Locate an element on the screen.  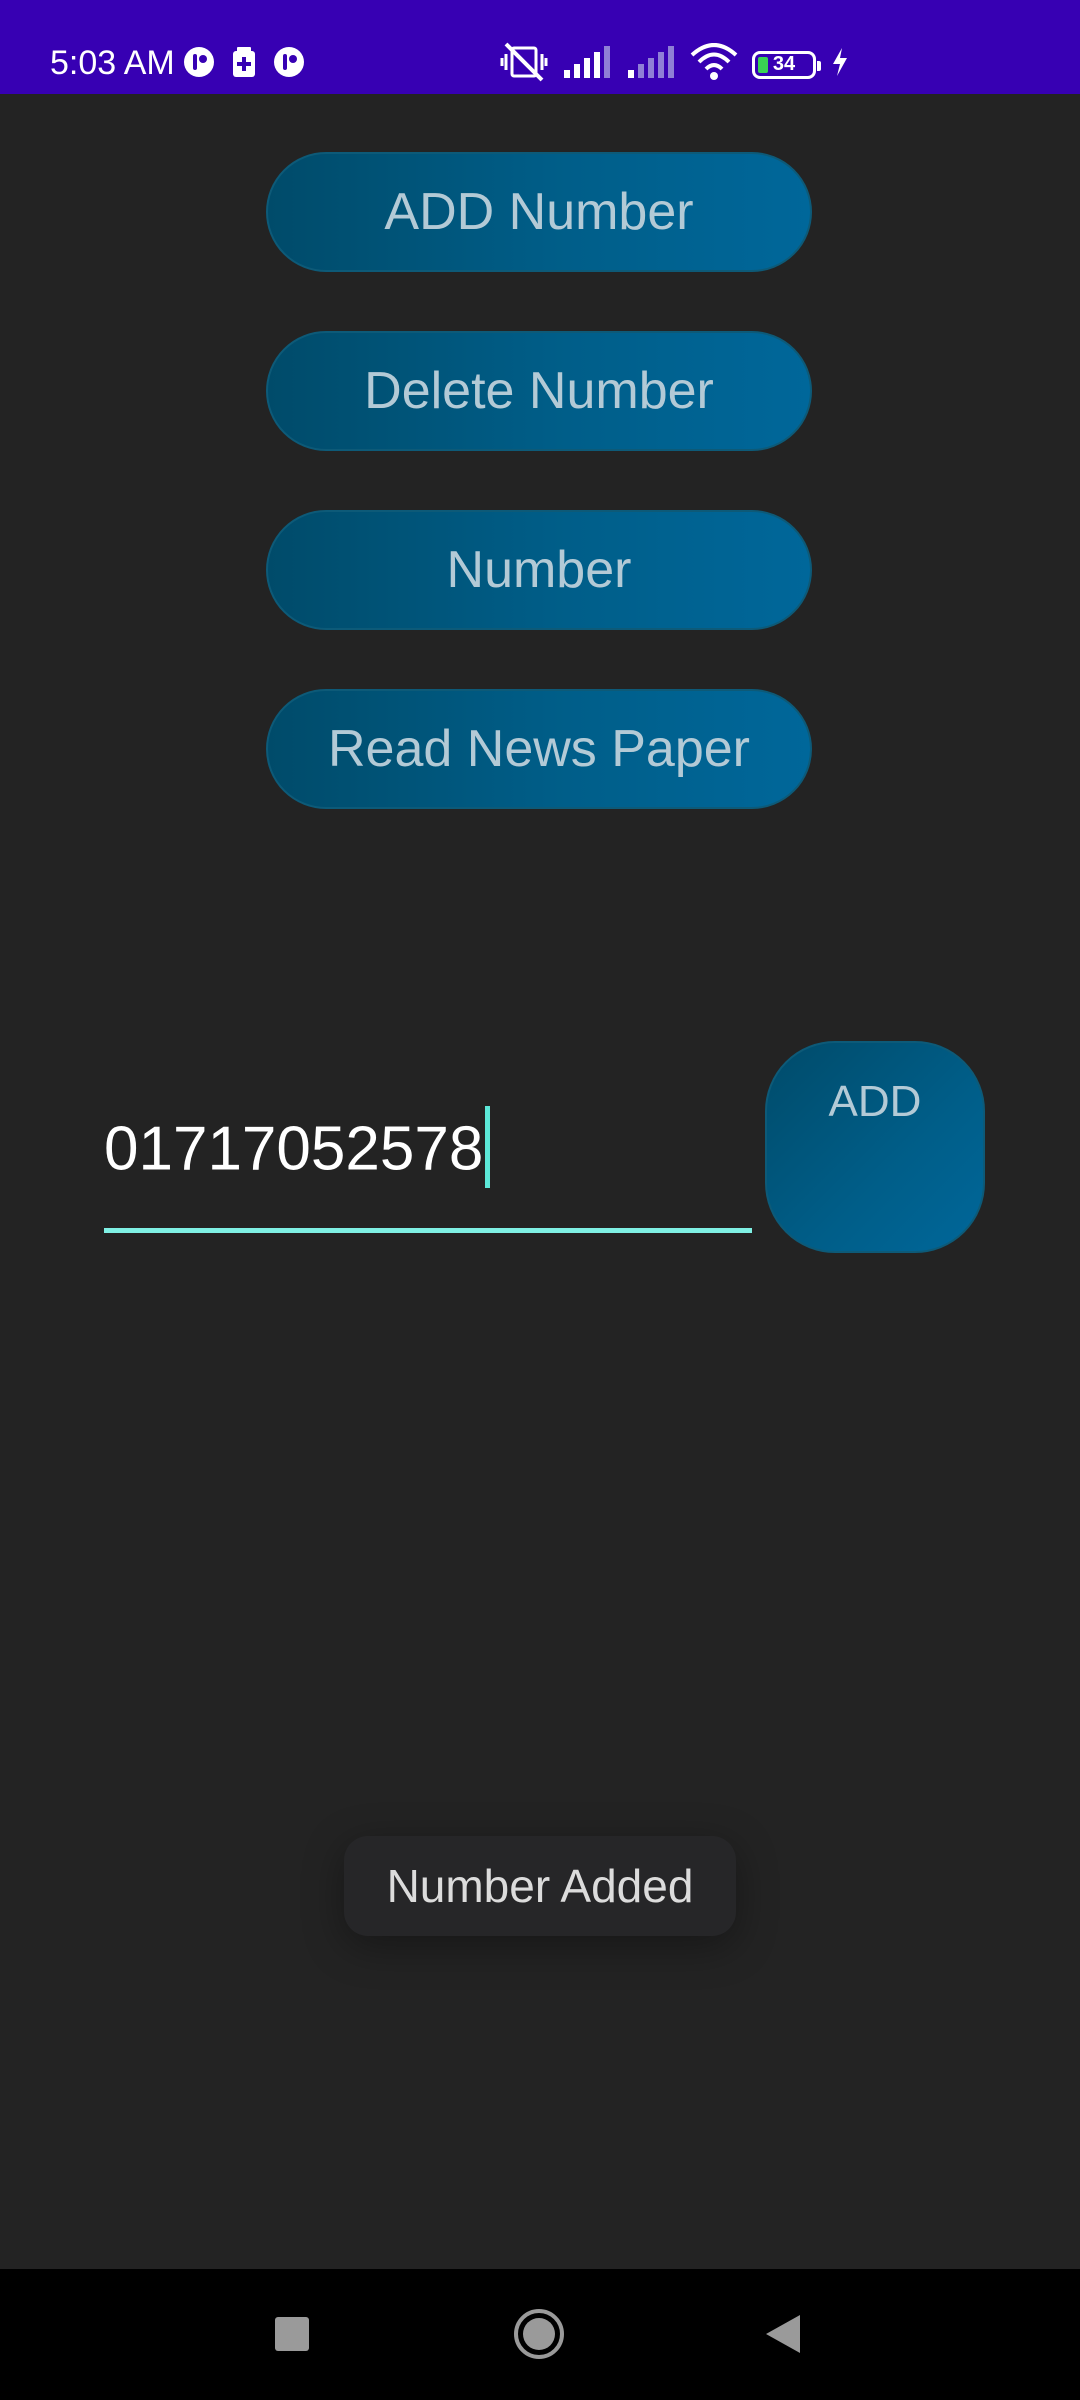
status-right-icons: 34 is located at coordinates (675, 64).